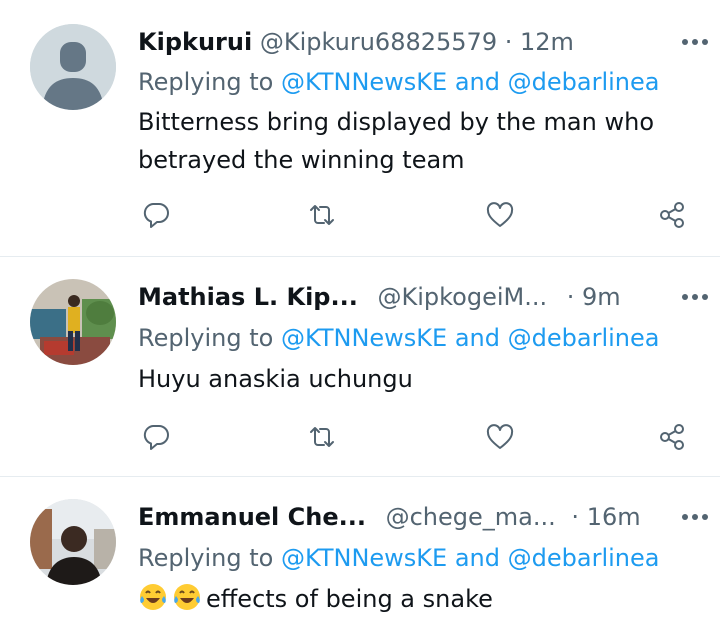  I want to click on tweet-text-line: effects of being a snake, so click(349, 599).